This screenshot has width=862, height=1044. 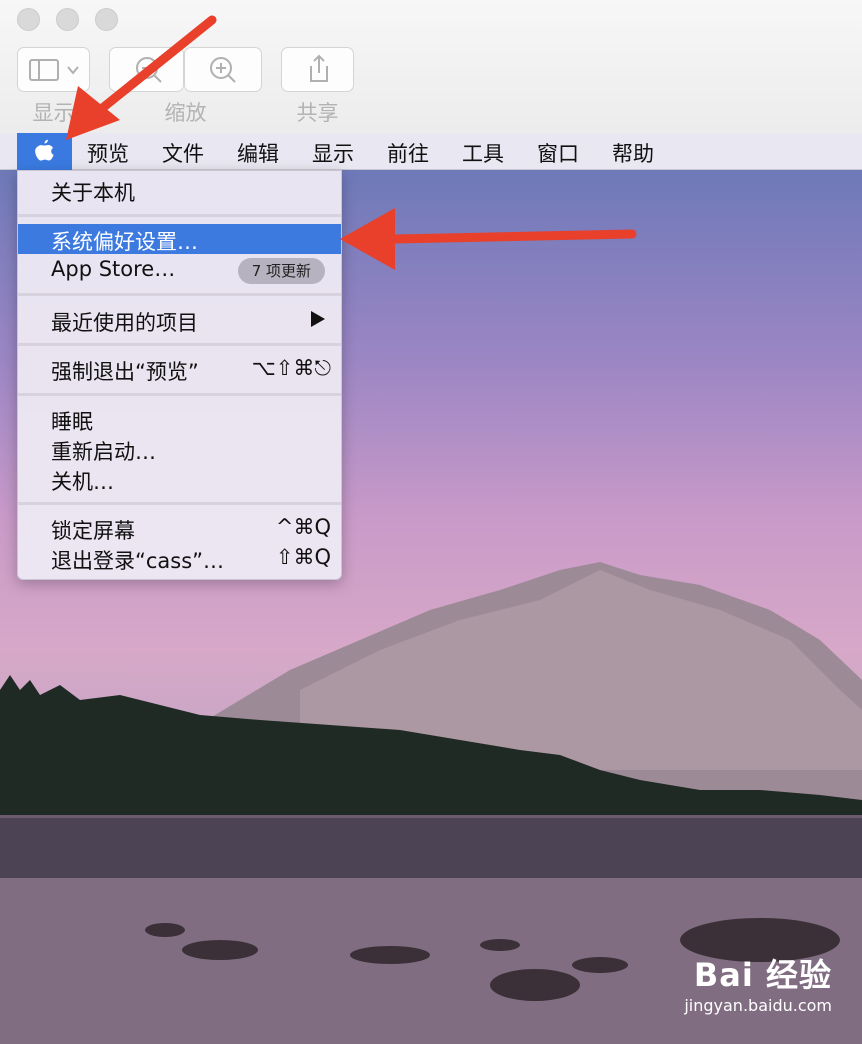 What do you see at coordinates (483, 153) in the screenshot?
I see `menu-tools: 工具` at bounding box center [483, 153].